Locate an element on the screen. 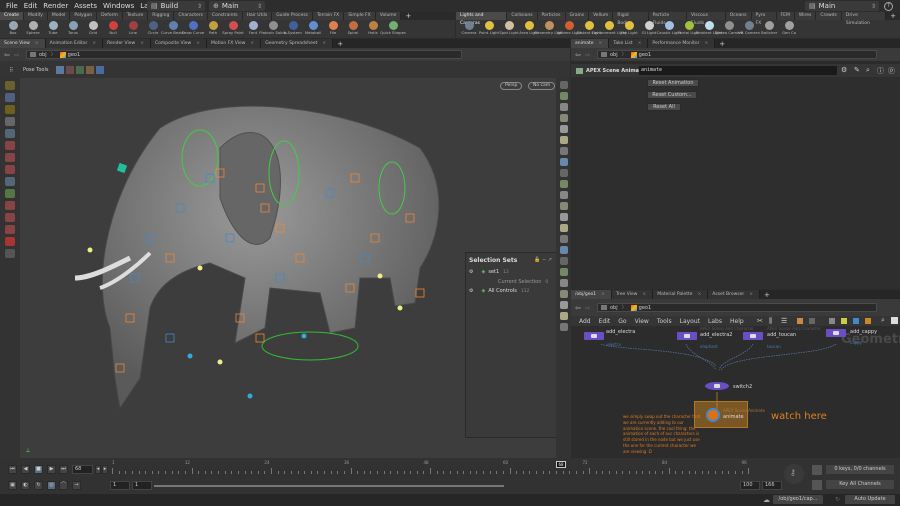  shelf-tab: Grains is located at coordinates (577, 16).